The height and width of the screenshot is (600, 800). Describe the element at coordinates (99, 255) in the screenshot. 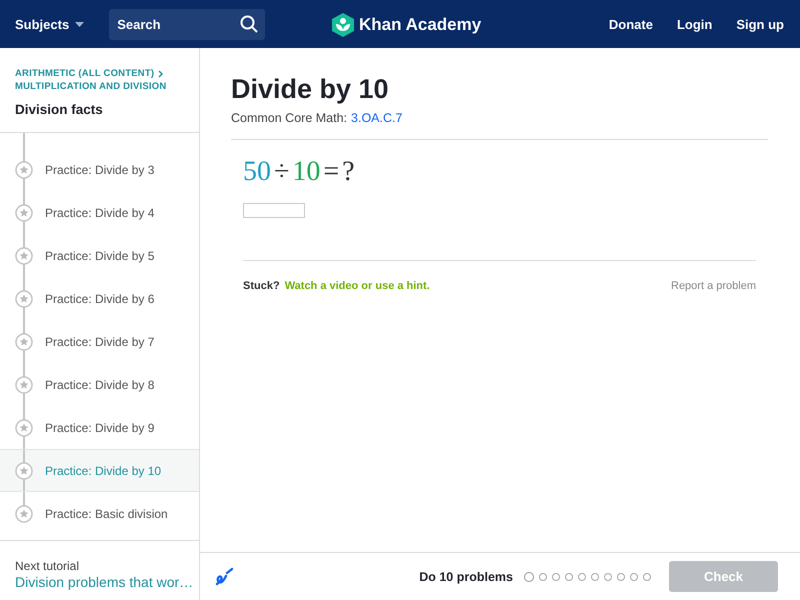

I see `sidebar-item: Practice: Divide by 5` at that location.